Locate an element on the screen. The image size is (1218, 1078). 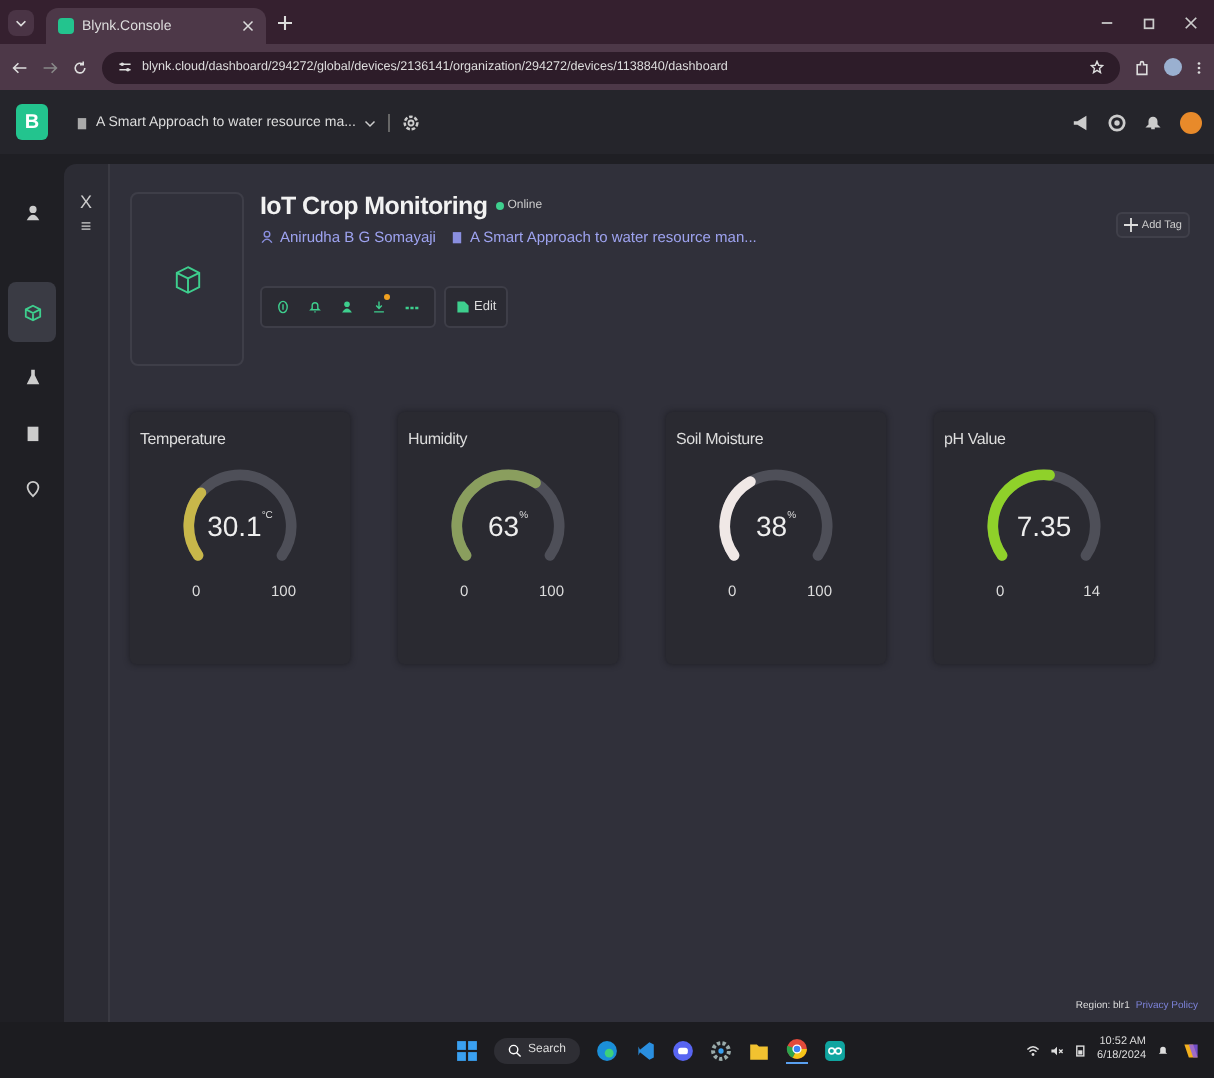
arduino-icon is located at coordinates (835, 1050).